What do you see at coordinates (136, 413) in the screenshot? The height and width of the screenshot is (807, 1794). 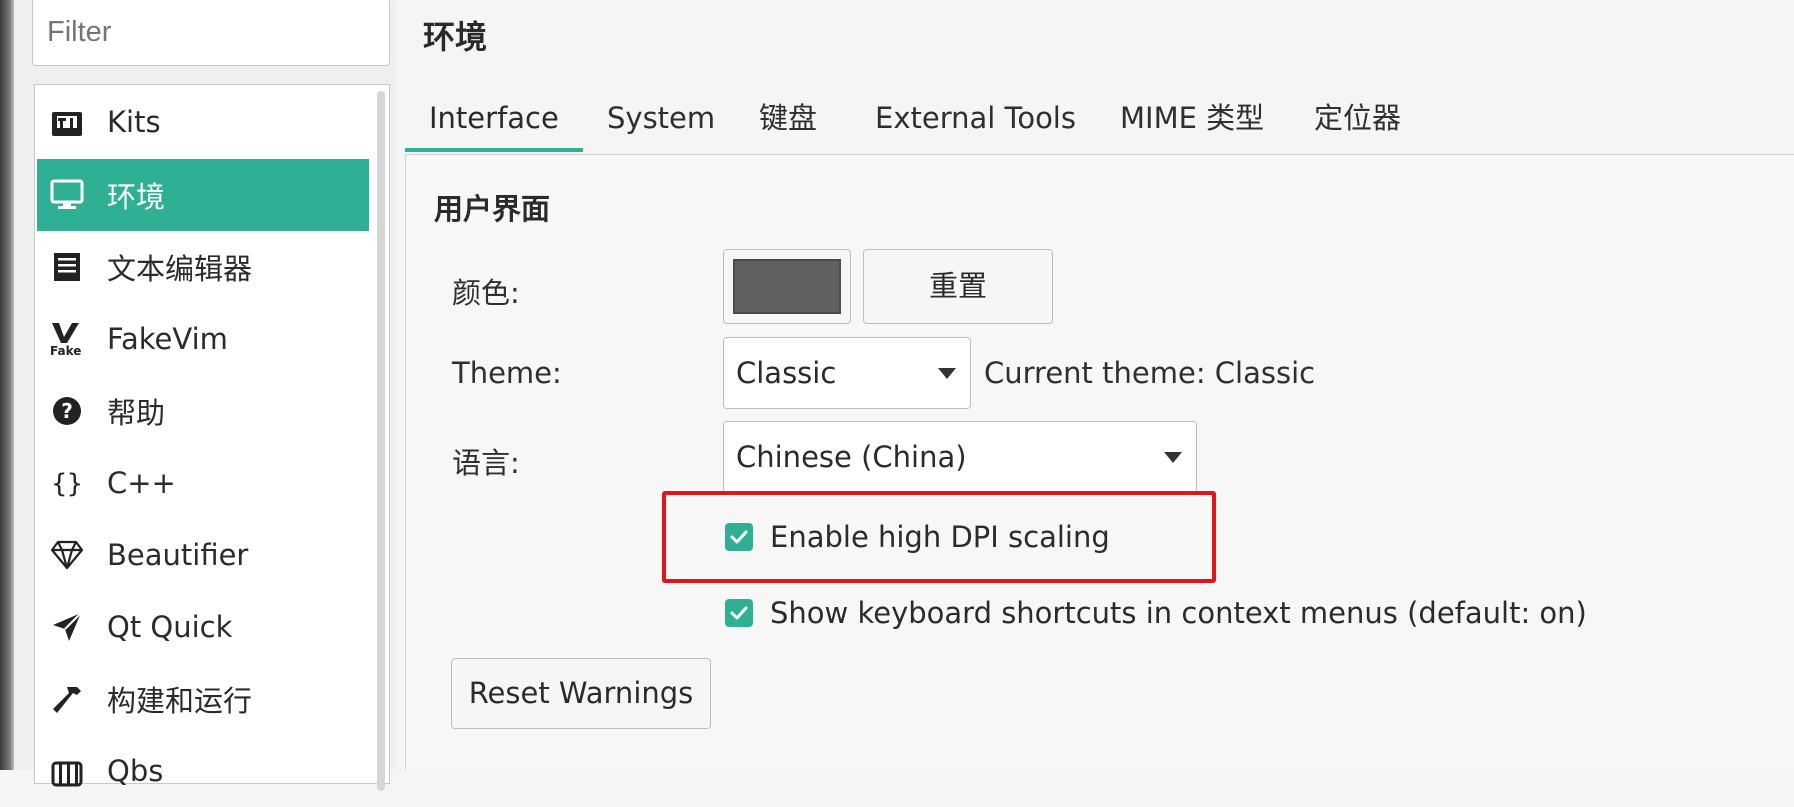 I see `sidebar-item-label: 帮助` at bounding box center [136, 413].